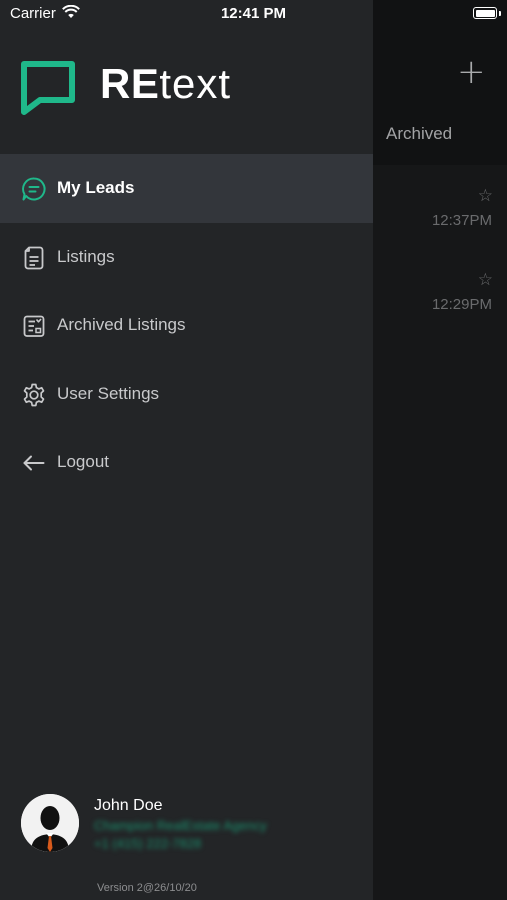 The height and width of the screenshot is (900, 507). I want to click on app-name: REtext, so click(165, 84).